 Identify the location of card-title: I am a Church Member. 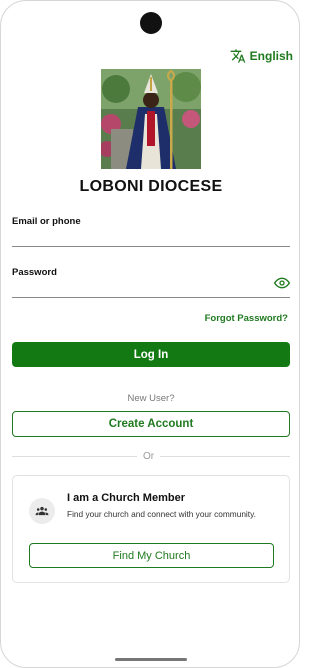
(126, 498).